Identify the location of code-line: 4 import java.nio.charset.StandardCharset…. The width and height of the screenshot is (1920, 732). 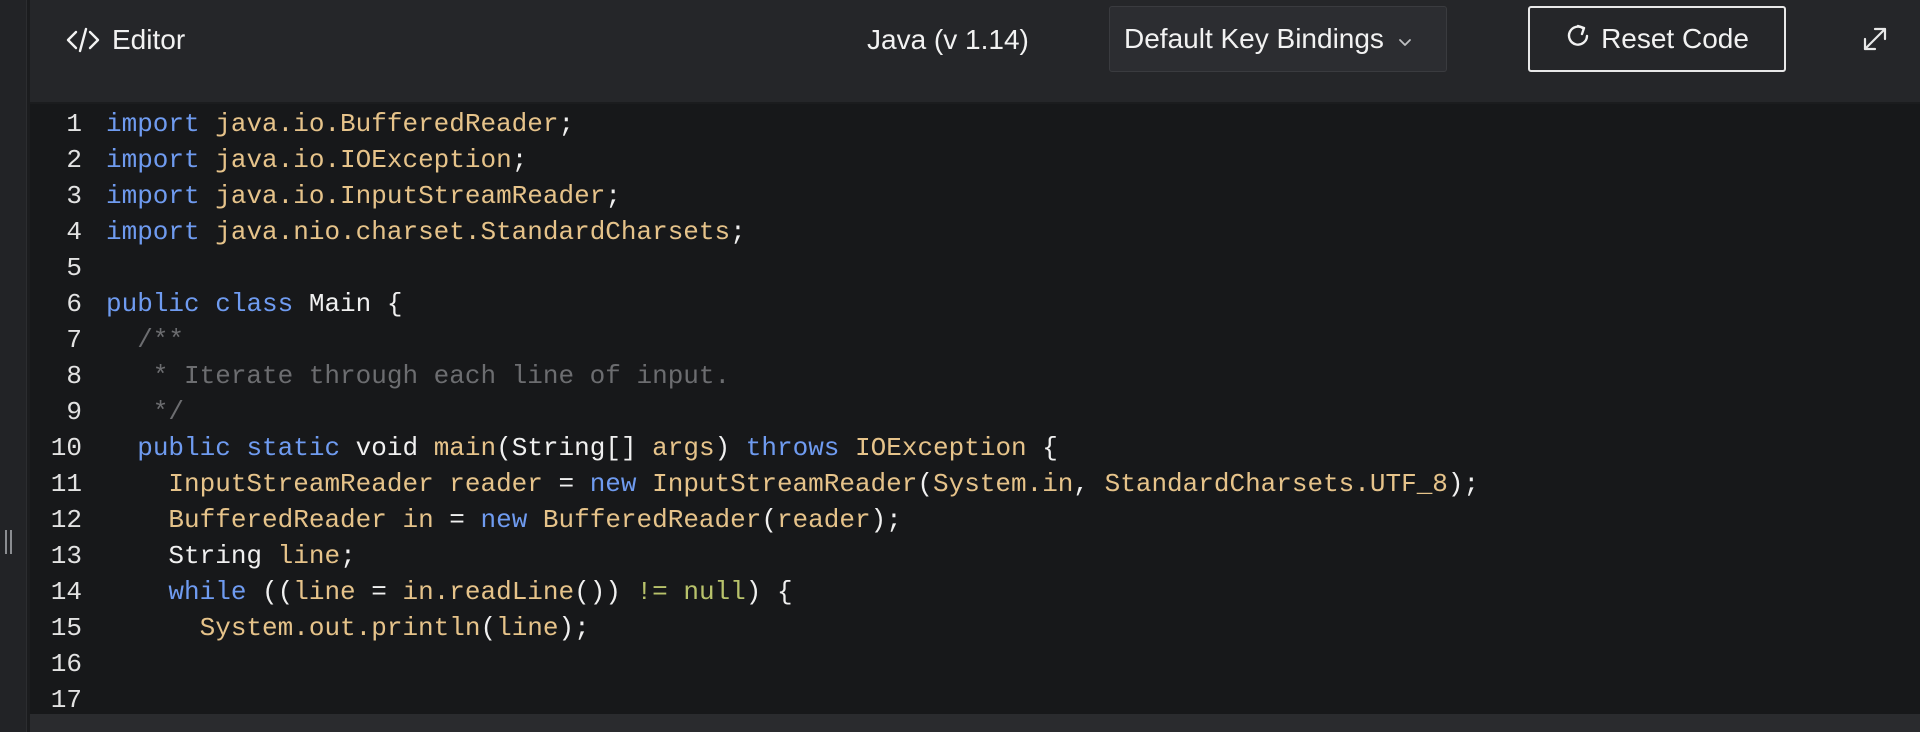
(975, 232).